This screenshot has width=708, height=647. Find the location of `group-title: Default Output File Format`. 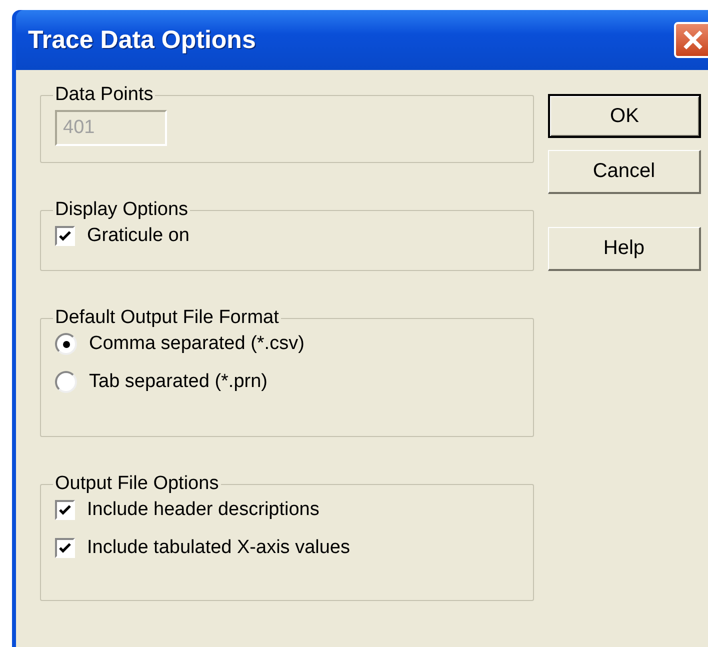

group-title: Default Output File Format is located at coordinates (167, 318).